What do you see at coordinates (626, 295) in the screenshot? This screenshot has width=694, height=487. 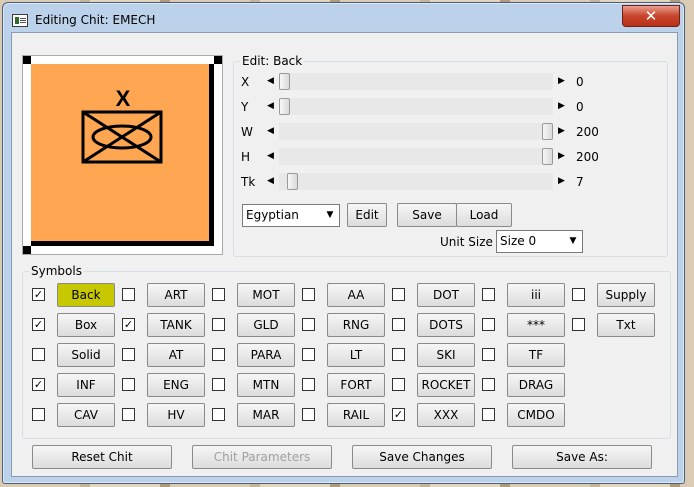 I see `symbol-button-supply: Supply` at bounding box center [626, 295].